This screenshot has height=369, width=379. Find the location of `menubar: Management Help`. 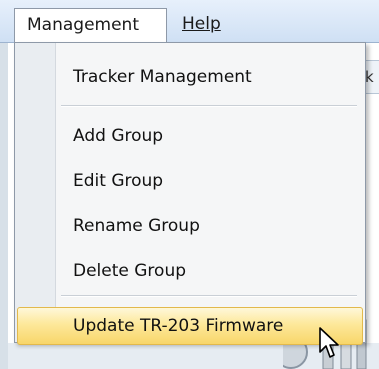

menubar: Management Help is located at coordinates (189, 21).